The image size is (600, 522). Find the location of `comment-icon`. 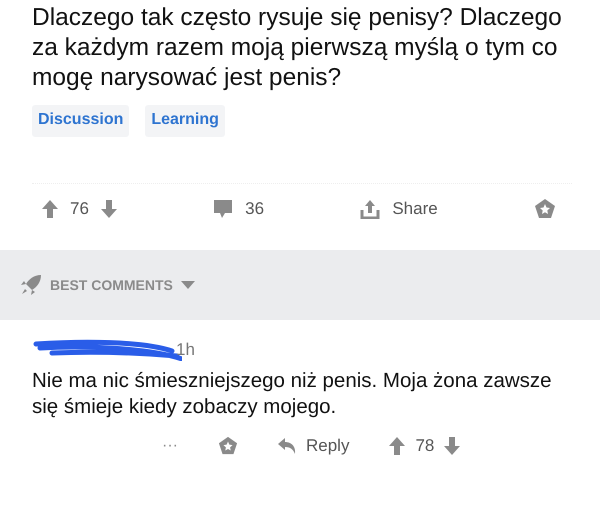

comment-icon is located at coordinates (223, 209).